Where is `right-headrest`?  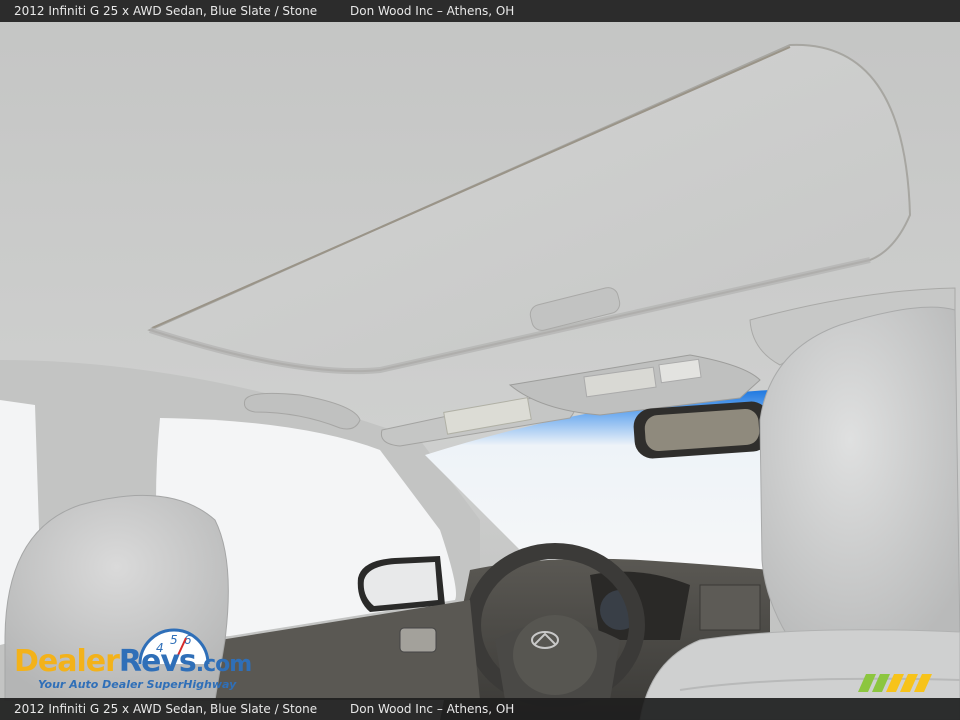 right-headrest is located at coordinates (859, 473).